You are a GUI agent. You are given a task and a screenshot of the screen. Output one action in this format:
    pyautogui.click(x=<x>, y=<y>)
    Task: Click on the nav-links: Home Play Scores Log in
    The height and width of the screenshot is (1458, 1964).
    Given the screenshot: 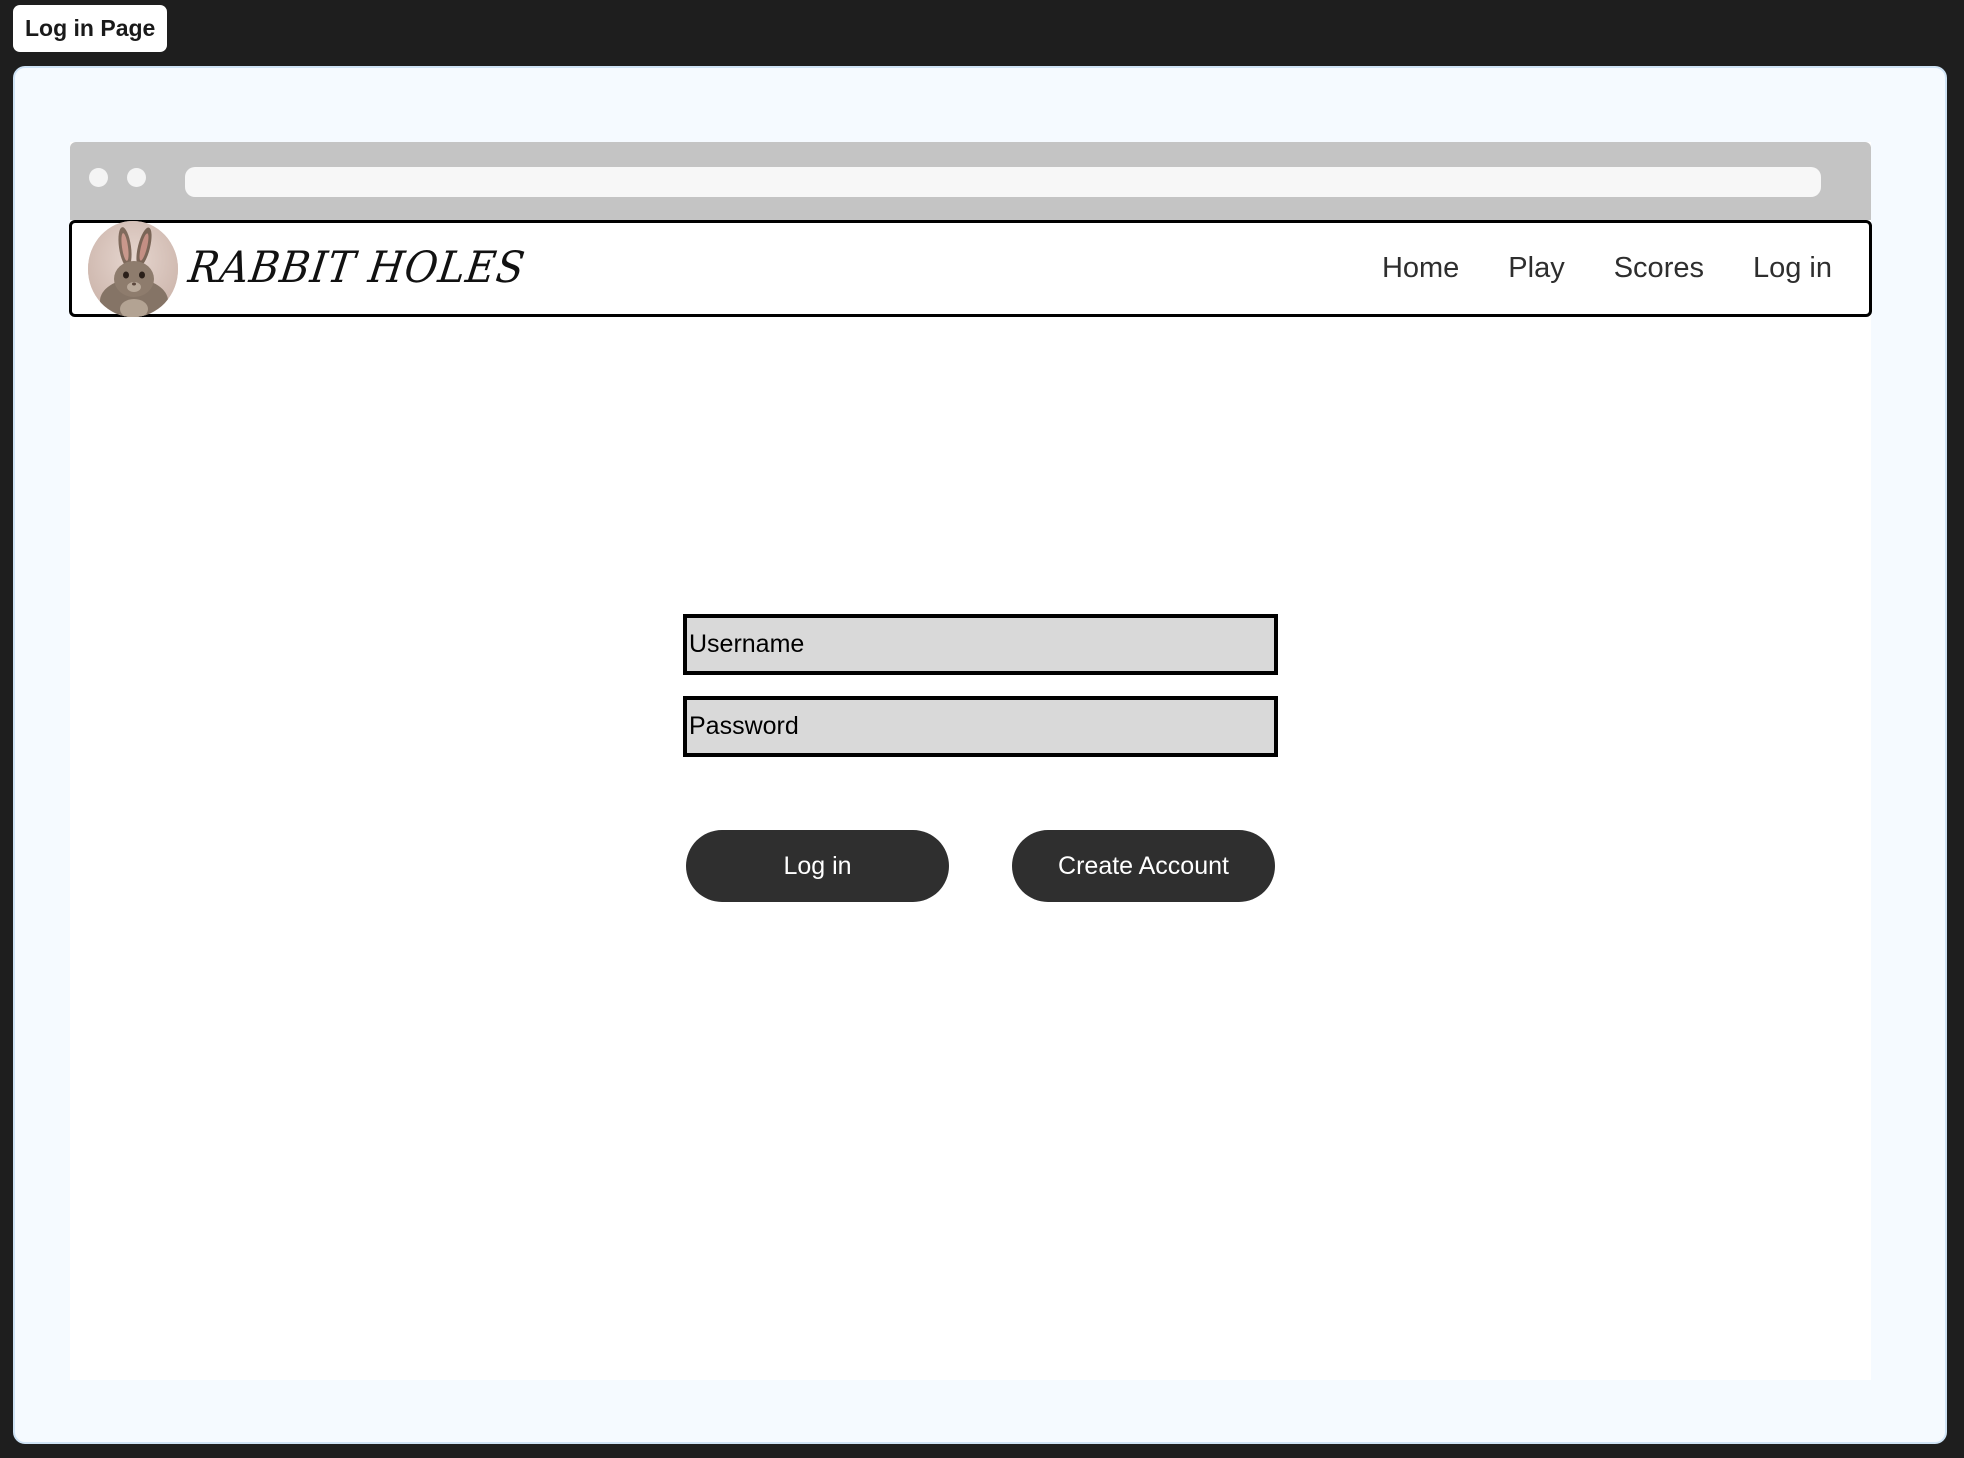 What is the action you would take?
    pyautogui.click(x=1607, y=268)
    